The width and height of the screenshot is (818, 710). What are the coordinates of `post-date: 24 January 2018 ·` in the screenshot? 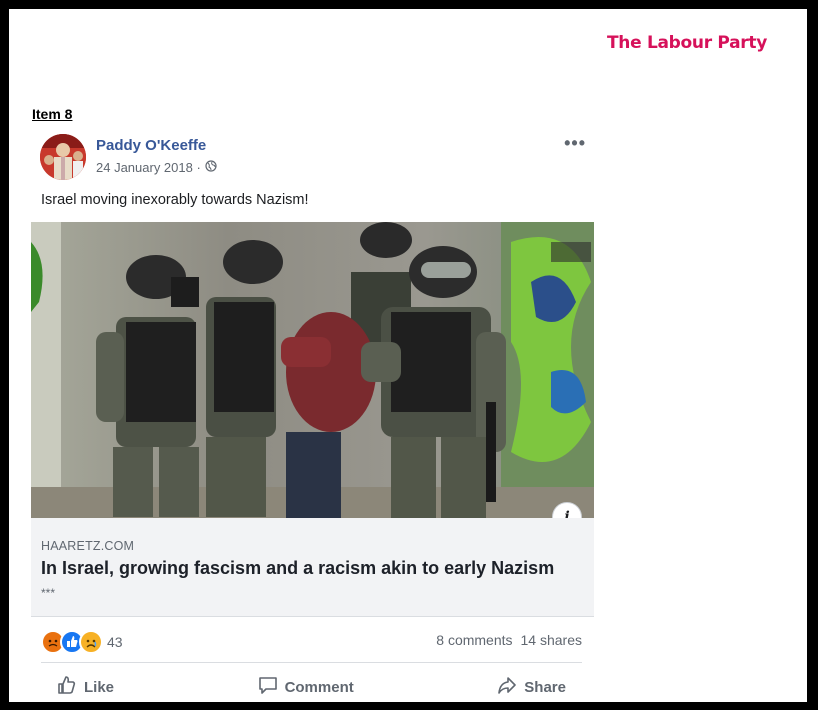 It's located at (148, 167).